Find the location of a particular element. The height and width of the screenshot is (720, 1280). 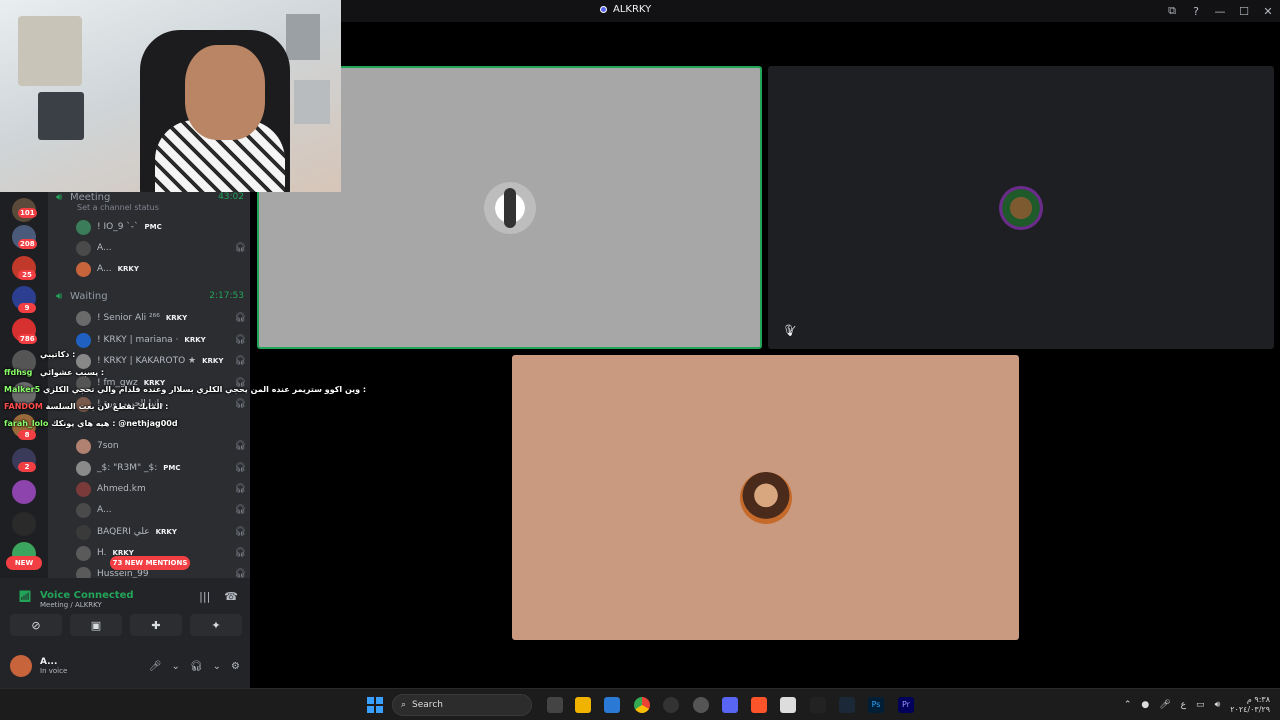

server-badge: 25 is located at coordinates (27, 275).